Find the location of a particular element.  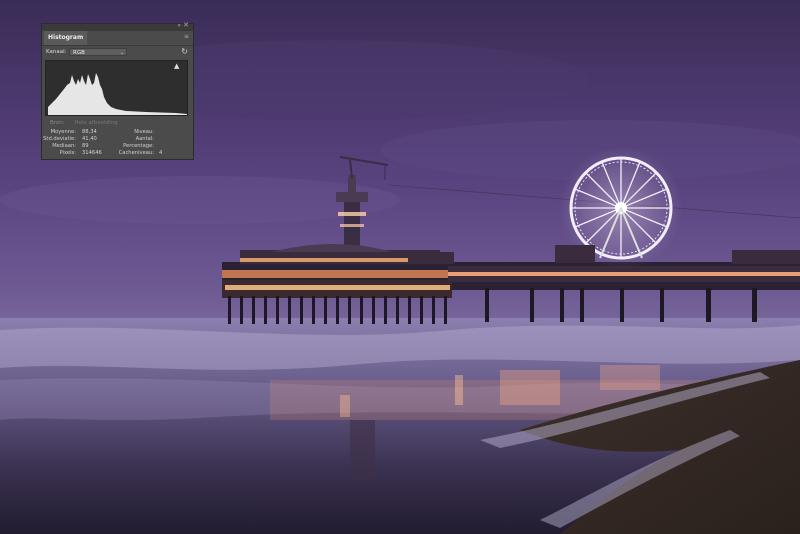

bron-row: Bron: Hele afbeelding is located at coordinates (84, 123).